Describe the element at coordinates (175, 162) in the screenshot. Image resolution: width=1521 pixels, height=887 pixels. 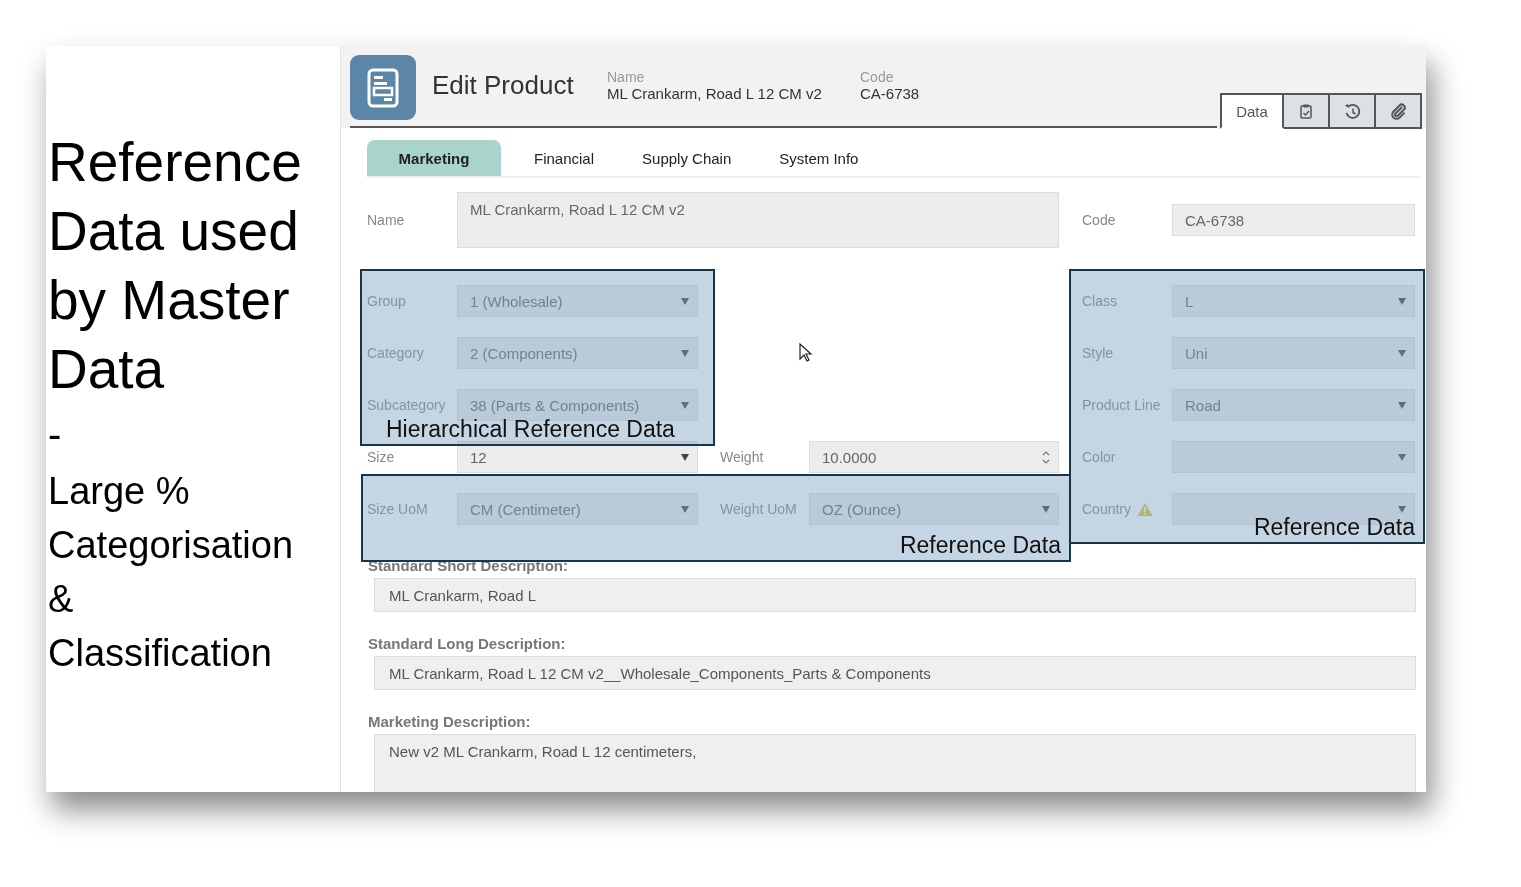
I see `slide-title-line: Reference` at that location.